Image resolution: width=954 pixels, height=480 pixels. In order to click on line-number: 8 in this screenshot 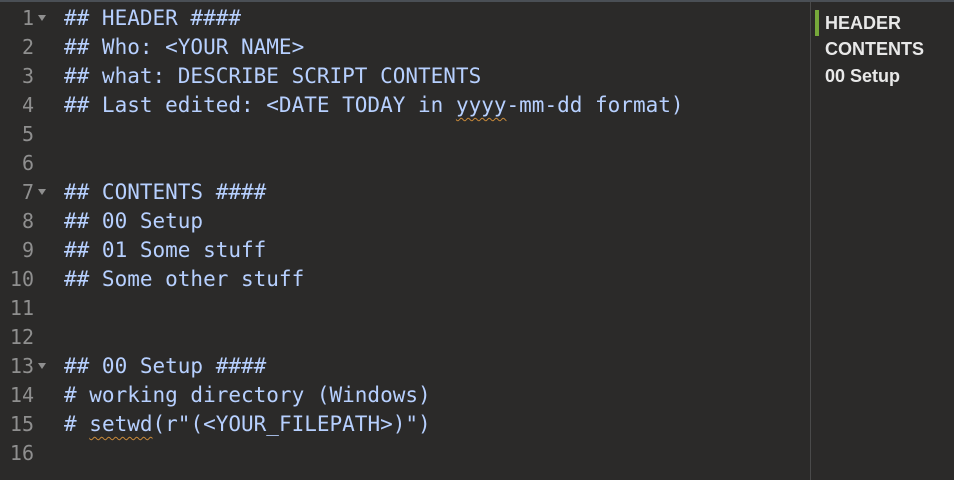, I will do `click(27, 221)`.